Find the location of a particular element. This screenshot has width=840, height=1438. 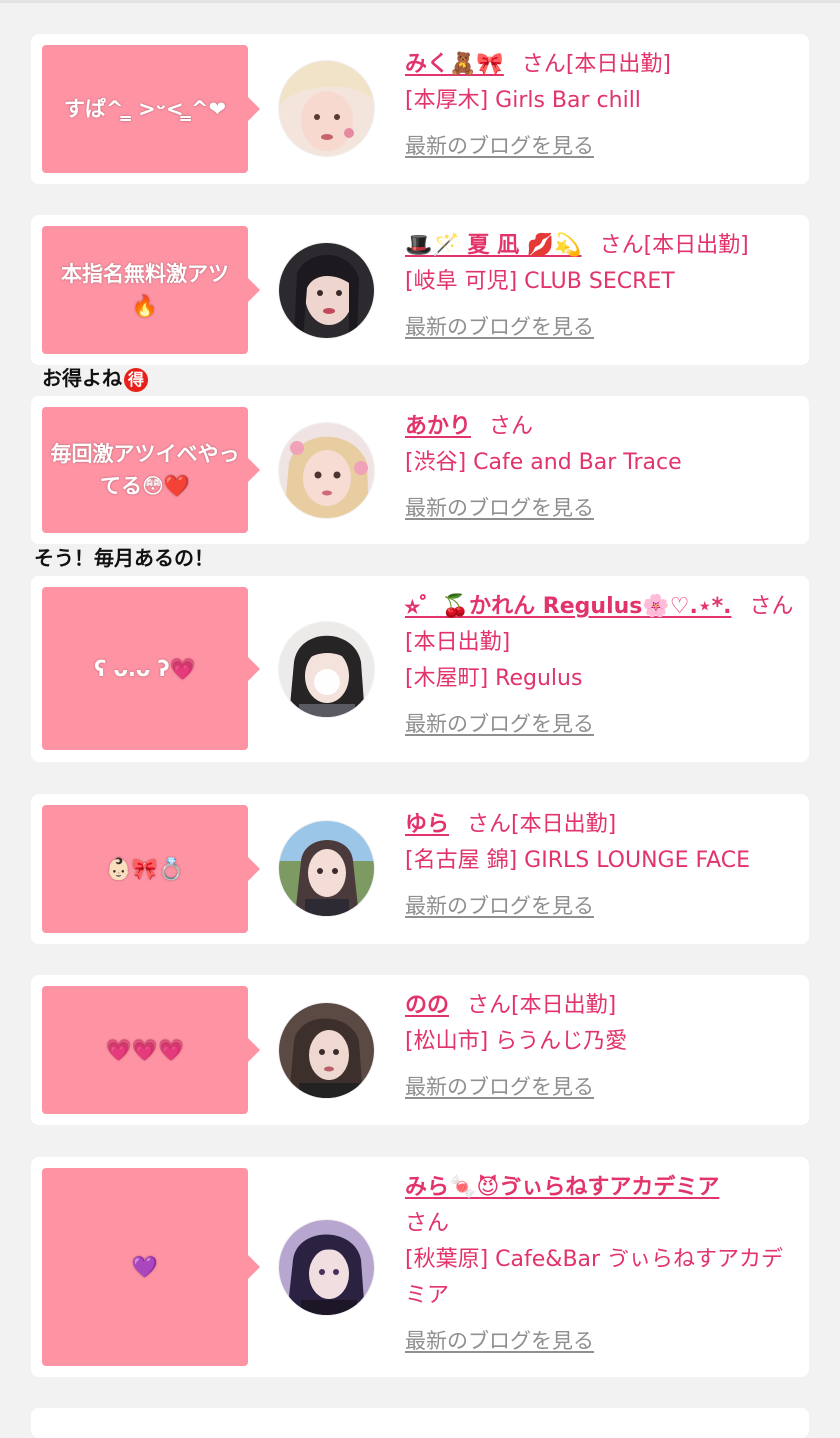

message-bubble: 💜 is located at coordinates (151, 1267).